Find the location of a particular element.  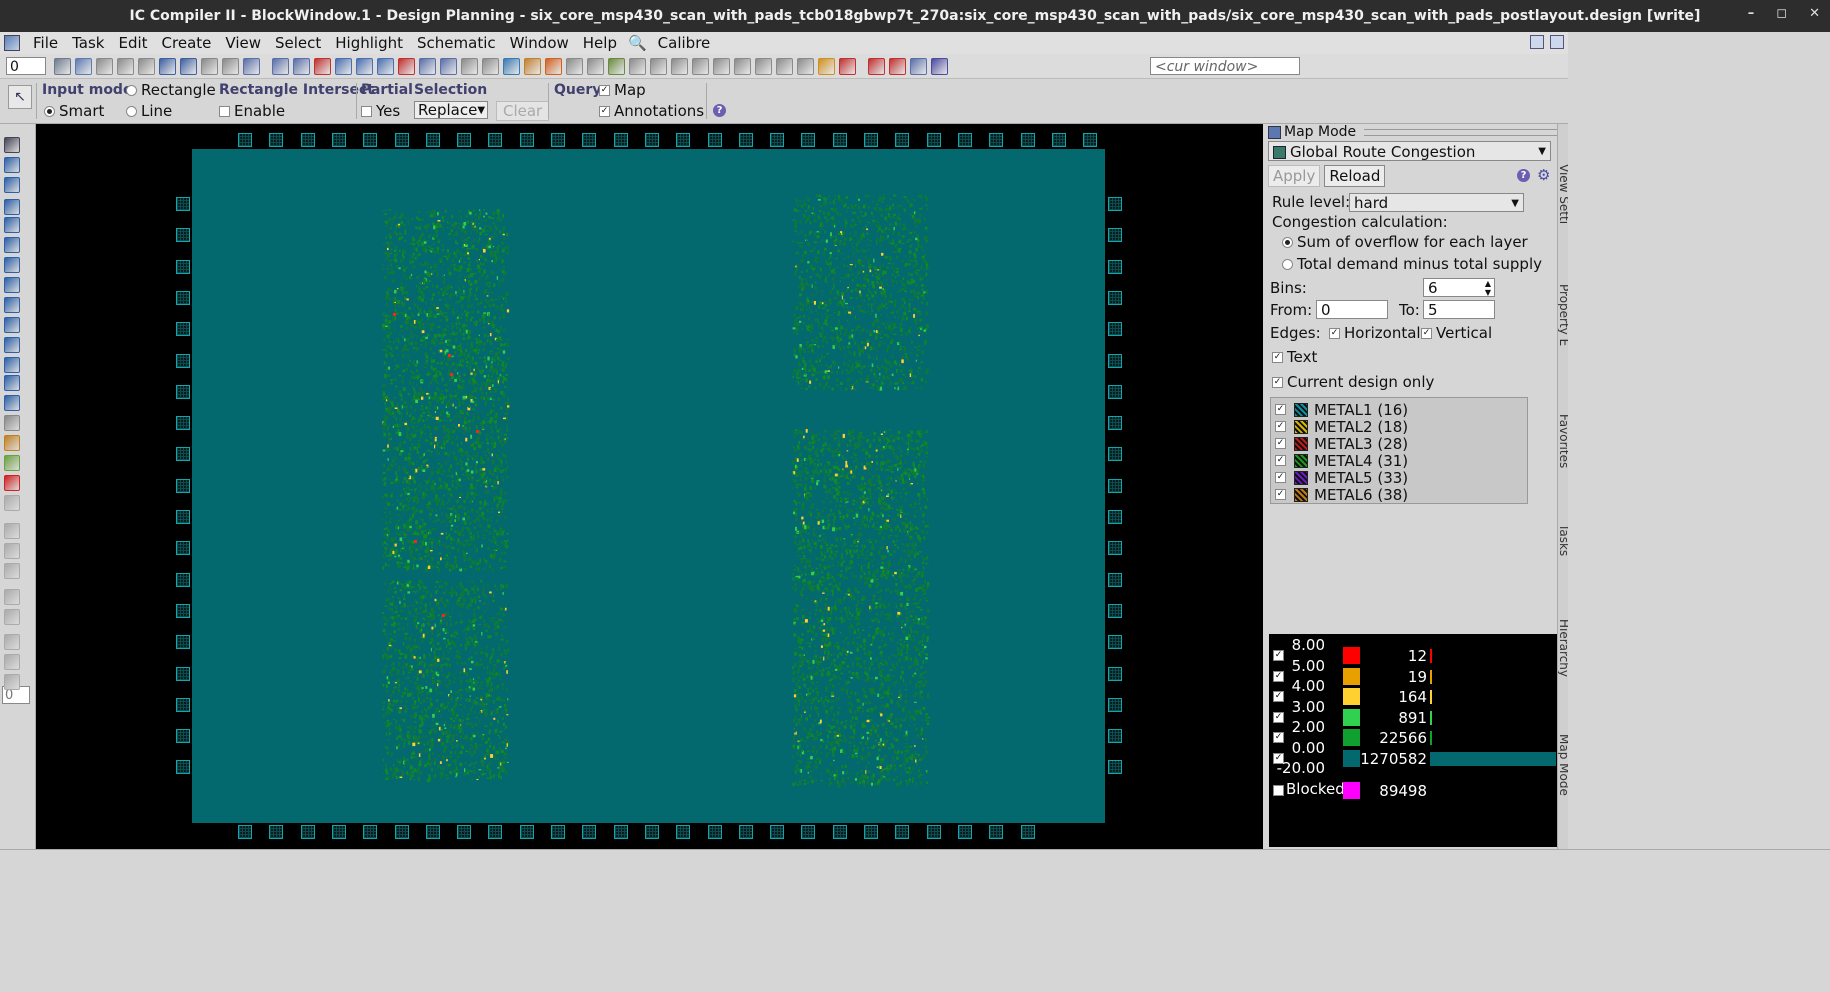

menu-view: View is located at coordinates (243, 43).